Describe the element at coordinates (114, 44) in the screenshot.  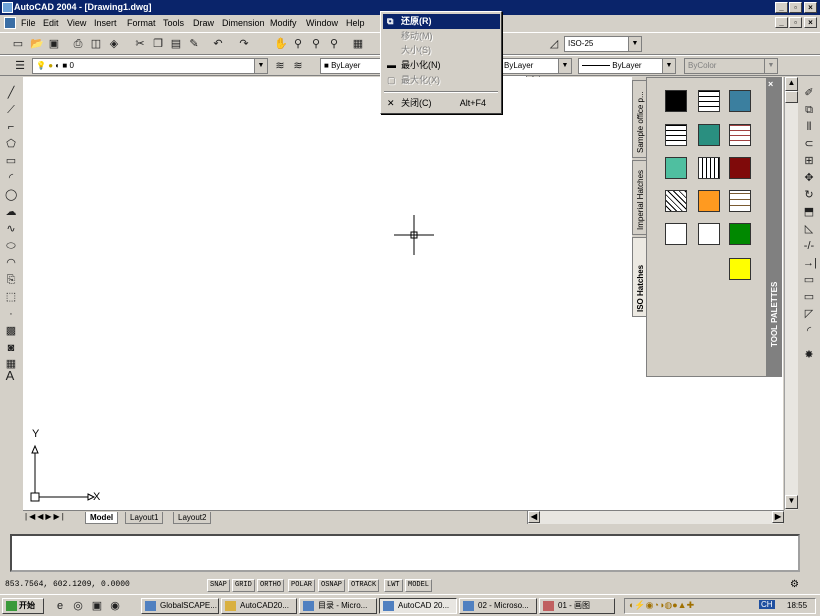
I see `publish-icon: ◈` at that location.